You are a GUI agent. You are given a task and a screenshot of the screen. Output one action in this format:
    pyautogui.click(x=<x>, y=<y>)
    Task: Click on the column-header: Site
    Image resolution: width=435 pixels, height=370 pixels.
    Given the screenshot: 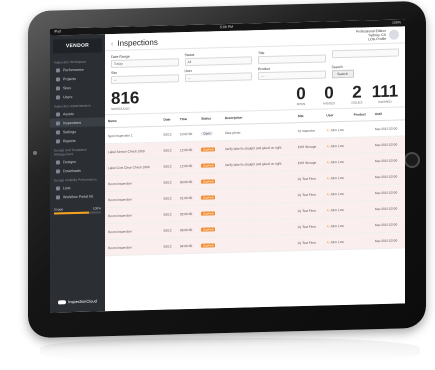 What is the action you would take?
    pyautogui.click(x=309, y=116)
    